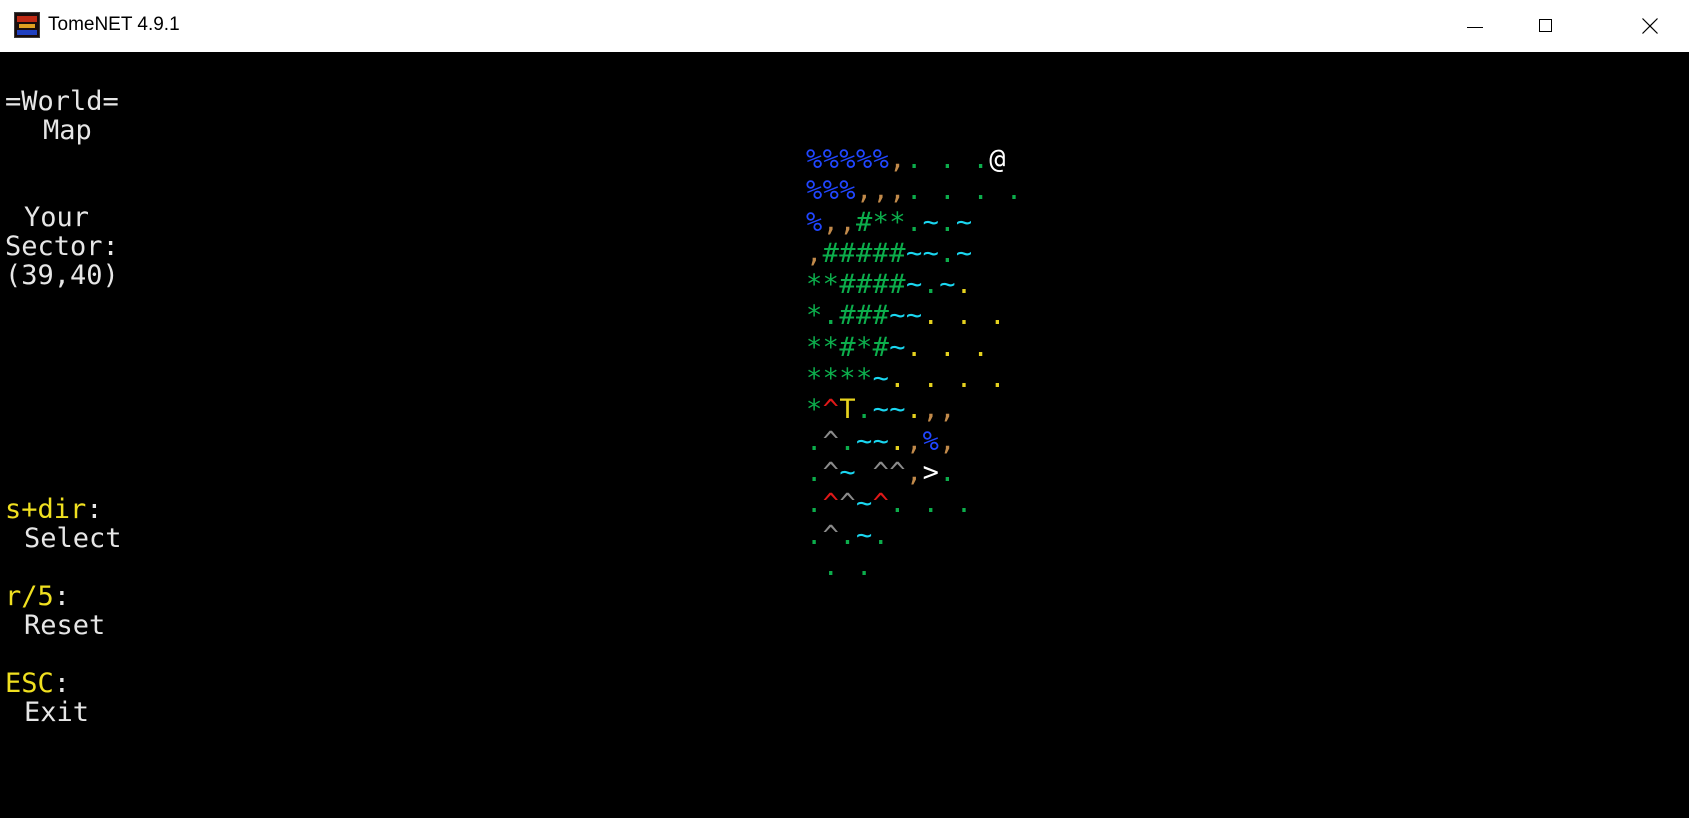 Image resolution: width=1689 pixels, height=818 pixels. Describe the element at coordinates (914, 566) in the screenshot. I see `map-row: . .` at that location.